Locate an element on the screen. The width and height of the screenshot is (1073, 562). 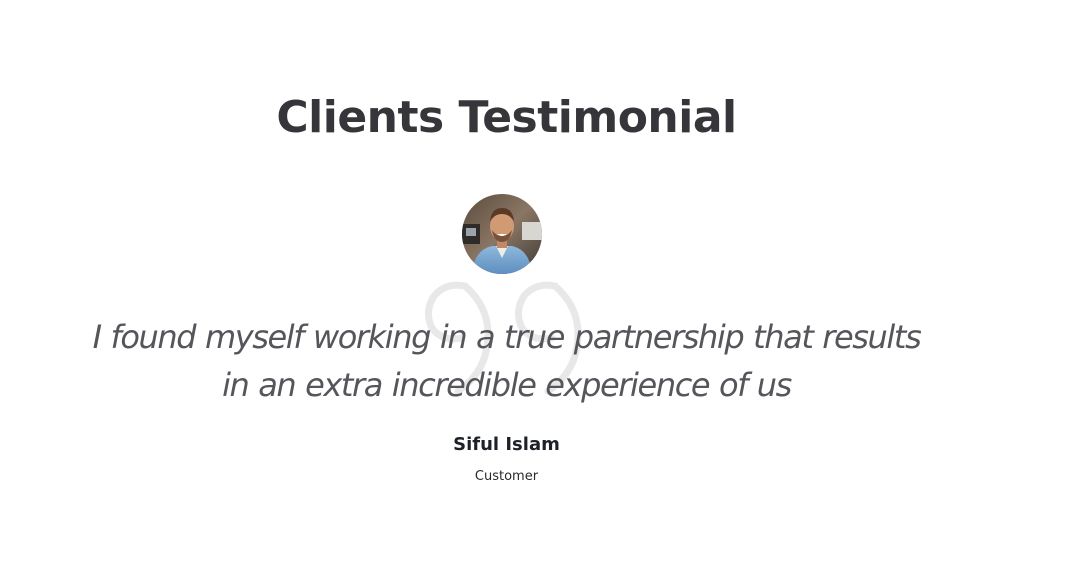
author-name: Siful Islam is located at coordinates (506, 444).